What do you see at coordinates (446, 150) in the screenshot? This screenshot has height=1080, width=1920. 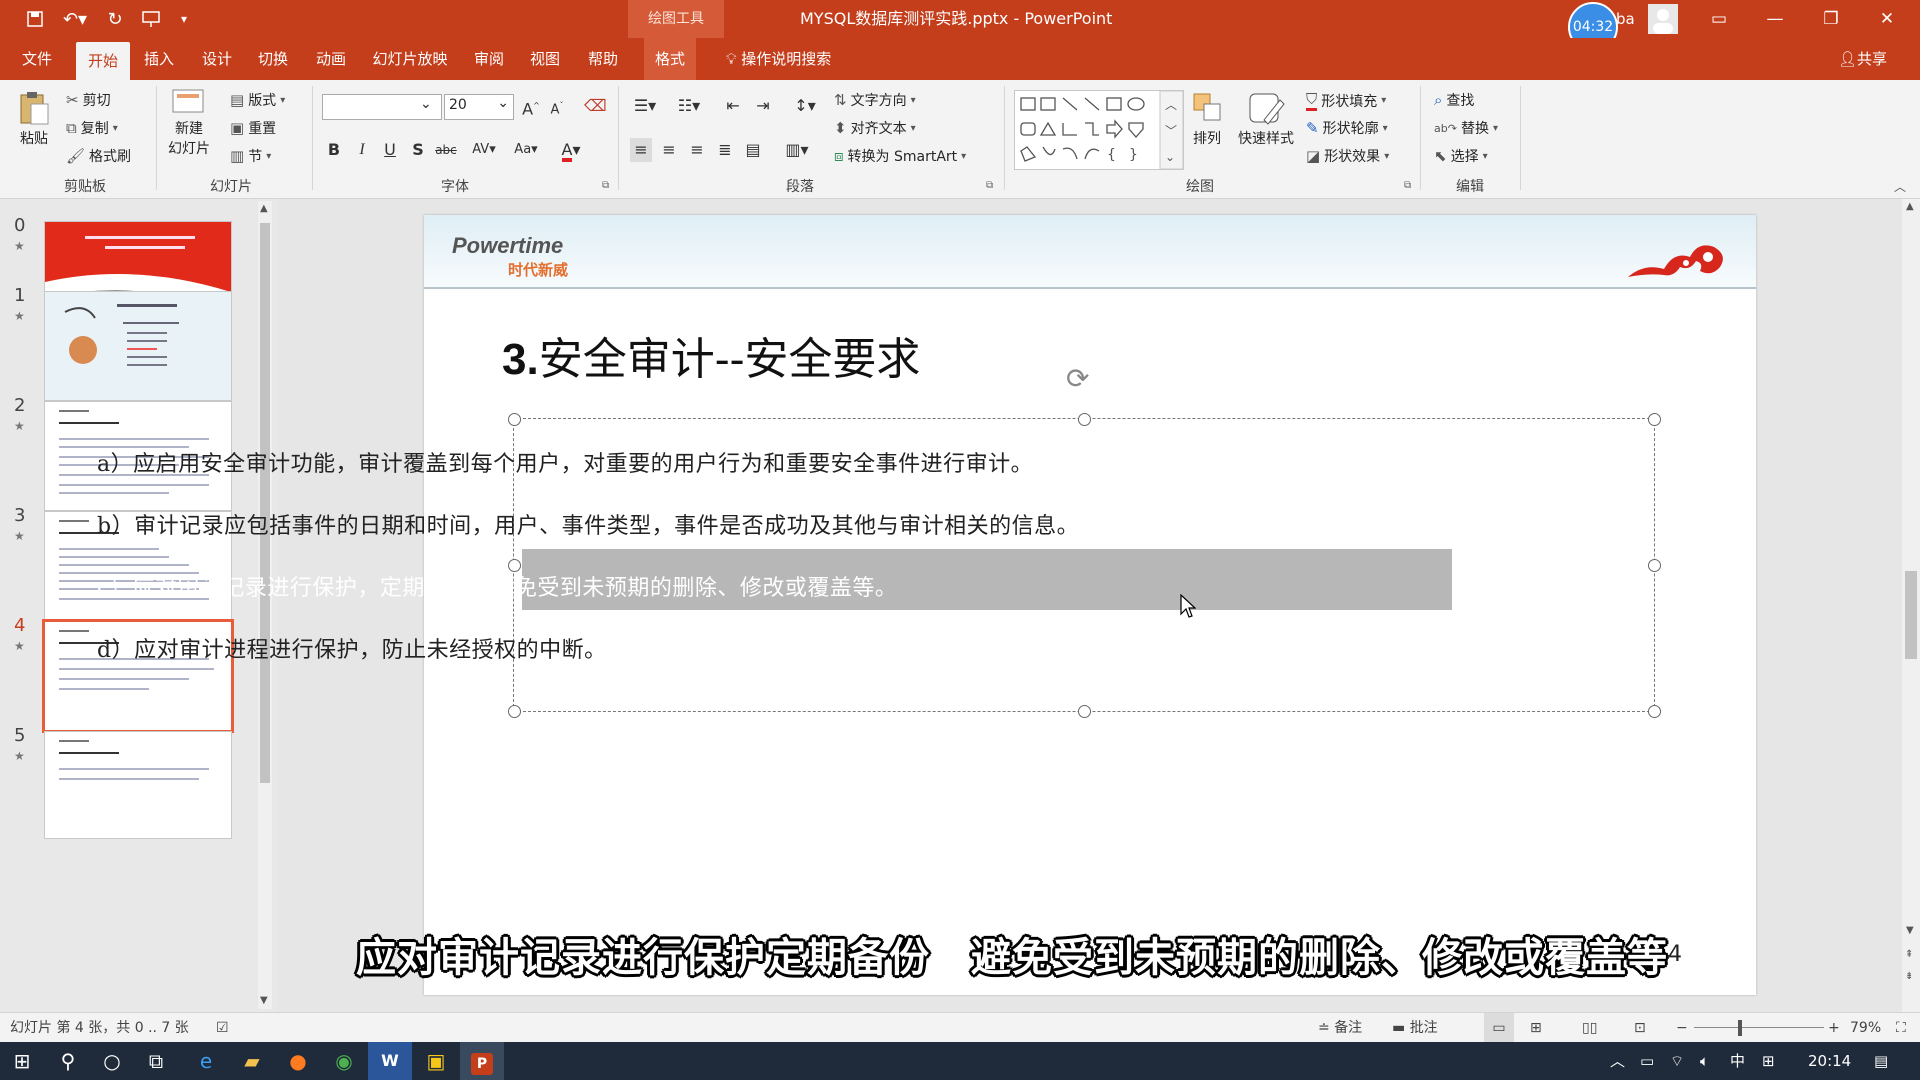 I see `strikethrough-icon: abc` at bounding box center [446, 150].